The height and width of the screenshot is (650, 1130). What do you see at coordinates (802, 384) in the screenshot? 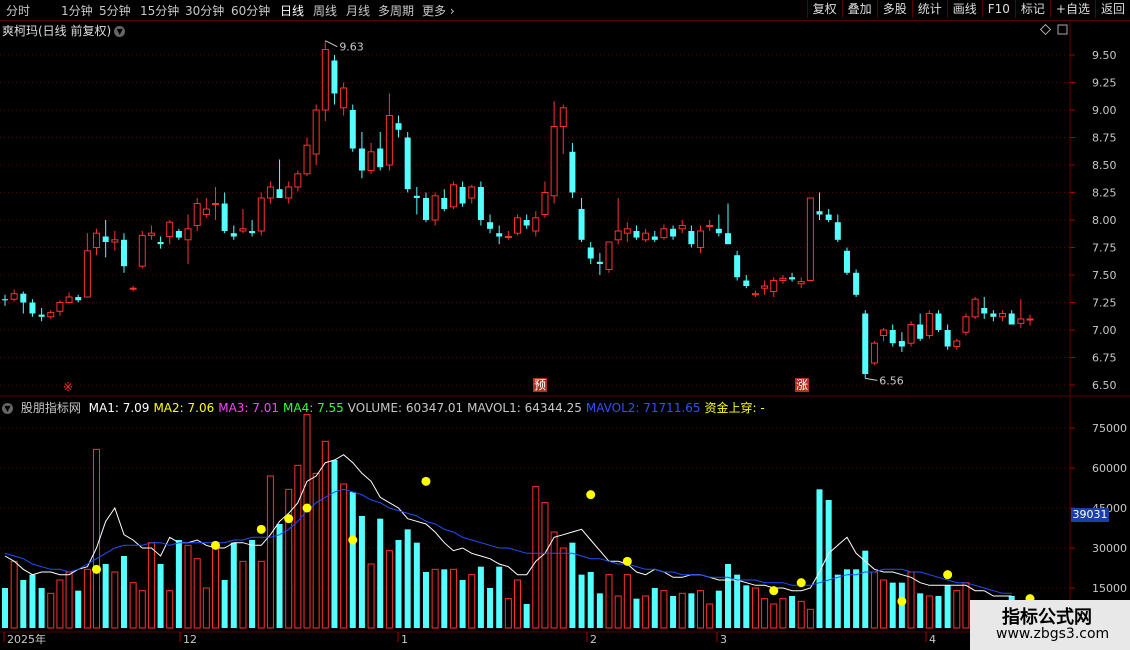
I see `signal-marker: 涨` at bounding box center [802, 384].